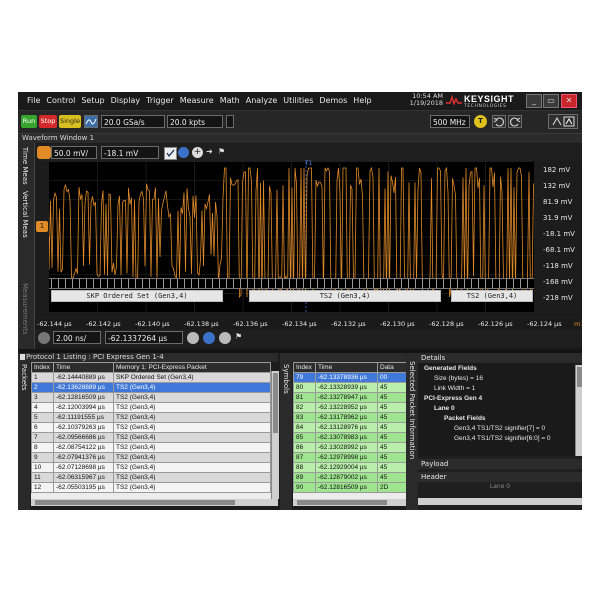 This screenshot has width=600, height=600. What do you see at coordinates (77, 337) in the screenshot?
I see `horizontal-scale-field: 2.00 ns/` at bounding box center [77, 337].